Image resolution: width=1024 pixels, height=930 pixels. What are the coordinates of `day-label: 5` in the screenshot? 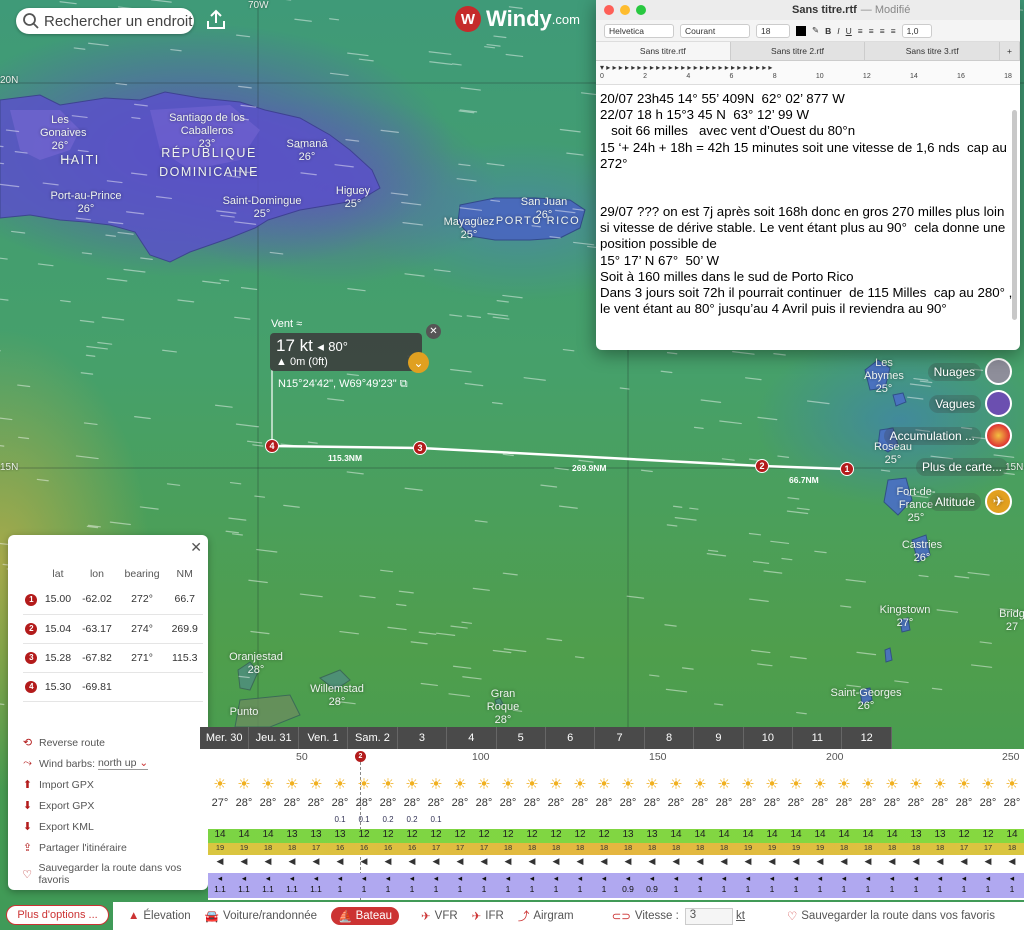 It's located at (521, 738).